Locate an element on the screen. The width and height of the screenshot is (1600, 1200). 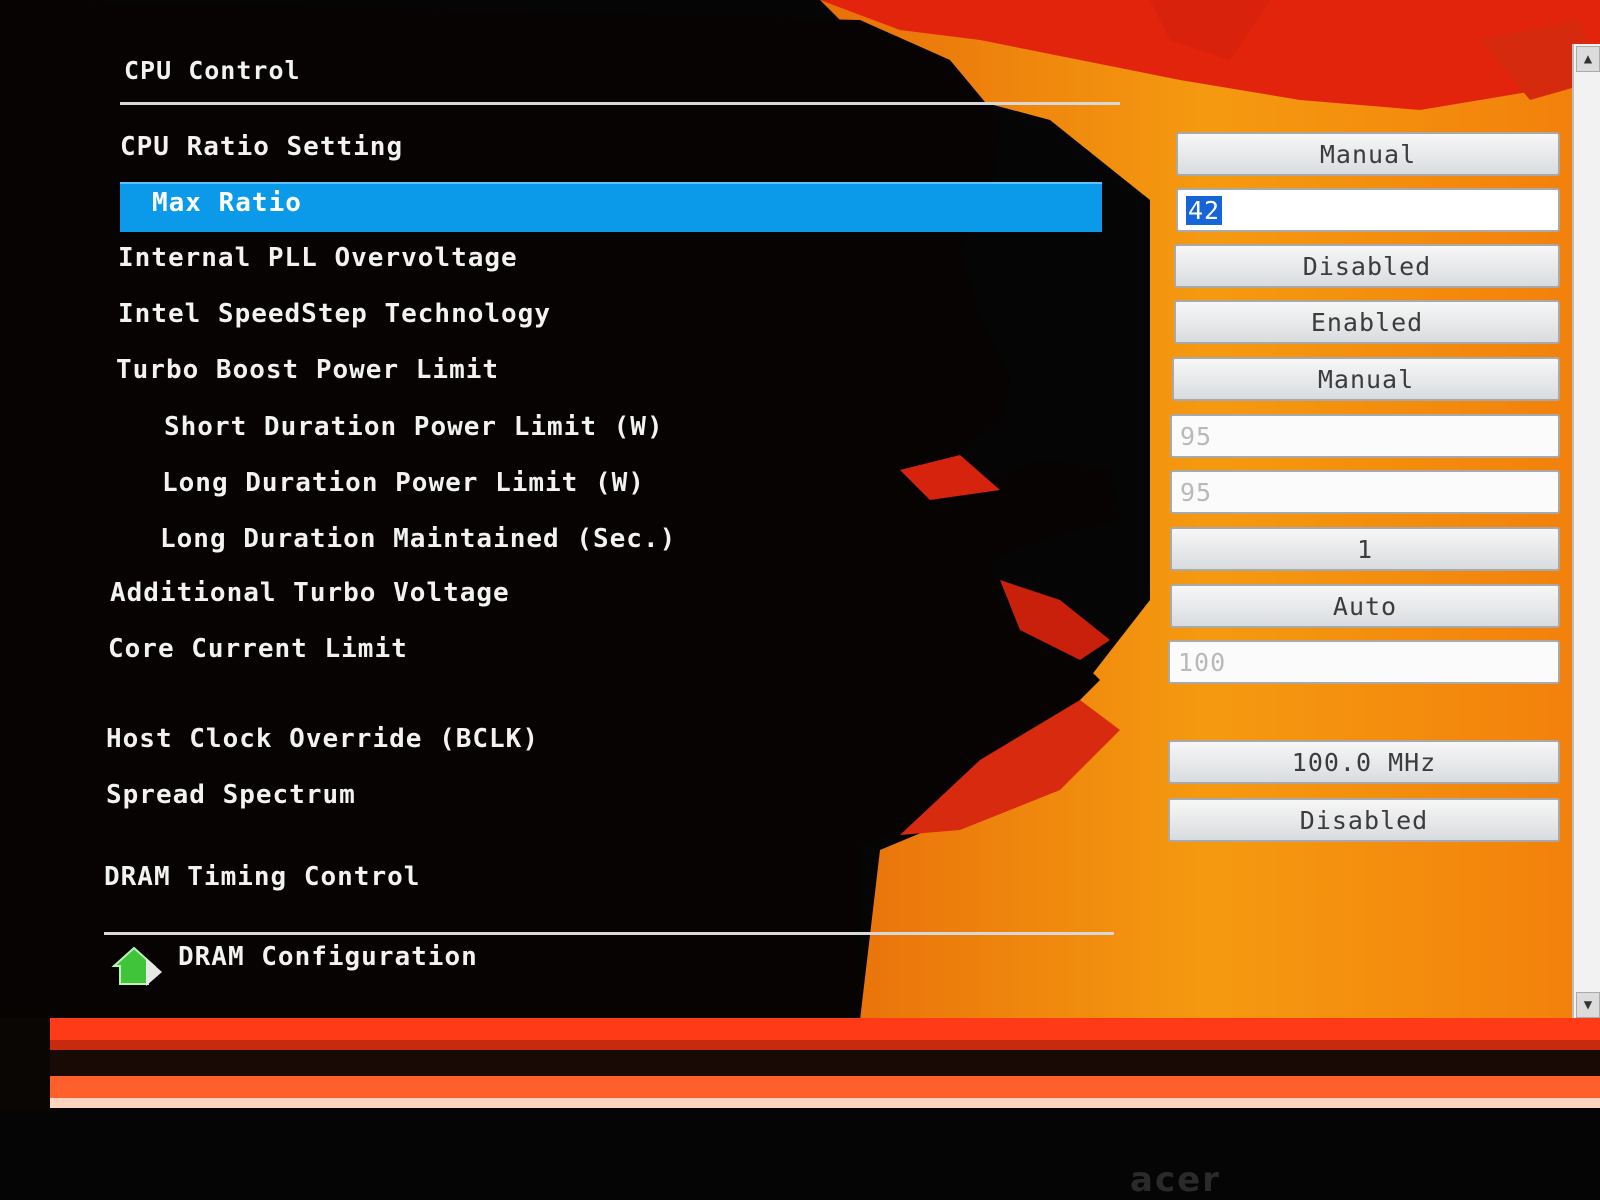
monitor-brand-logo: acer is located at coordinates (1175, 1180).